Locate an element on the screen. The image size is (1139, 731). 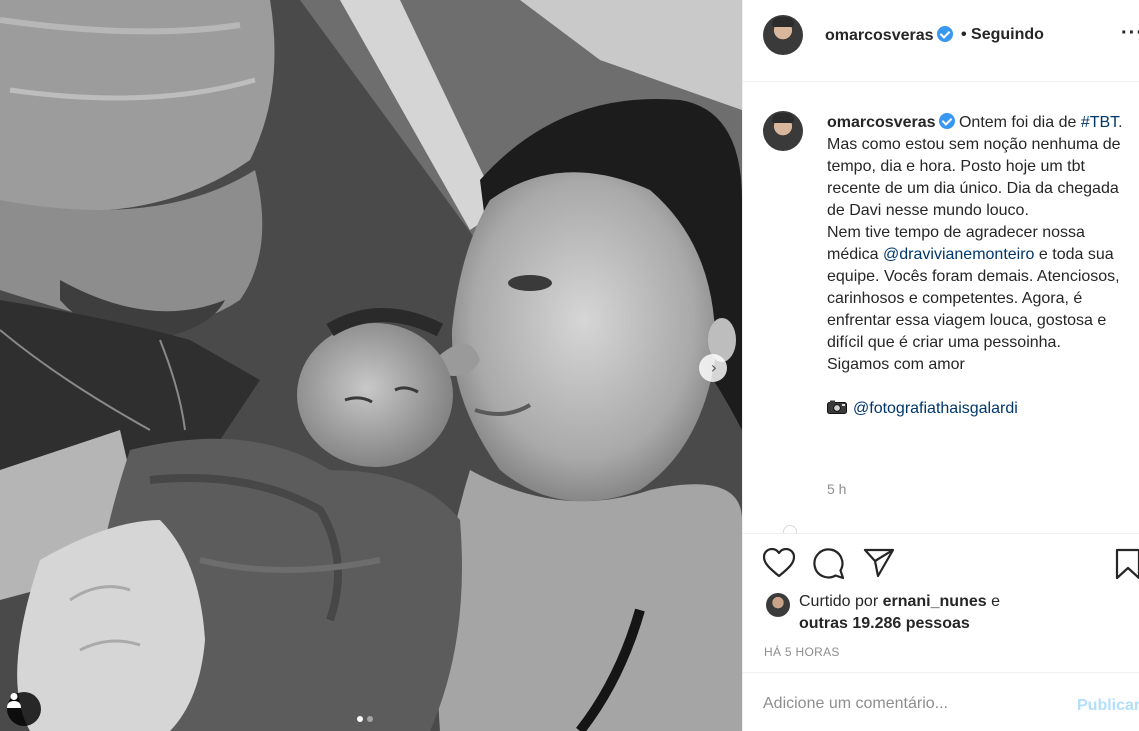
author-username: omarcosveras is located at coordinates (889, 35).